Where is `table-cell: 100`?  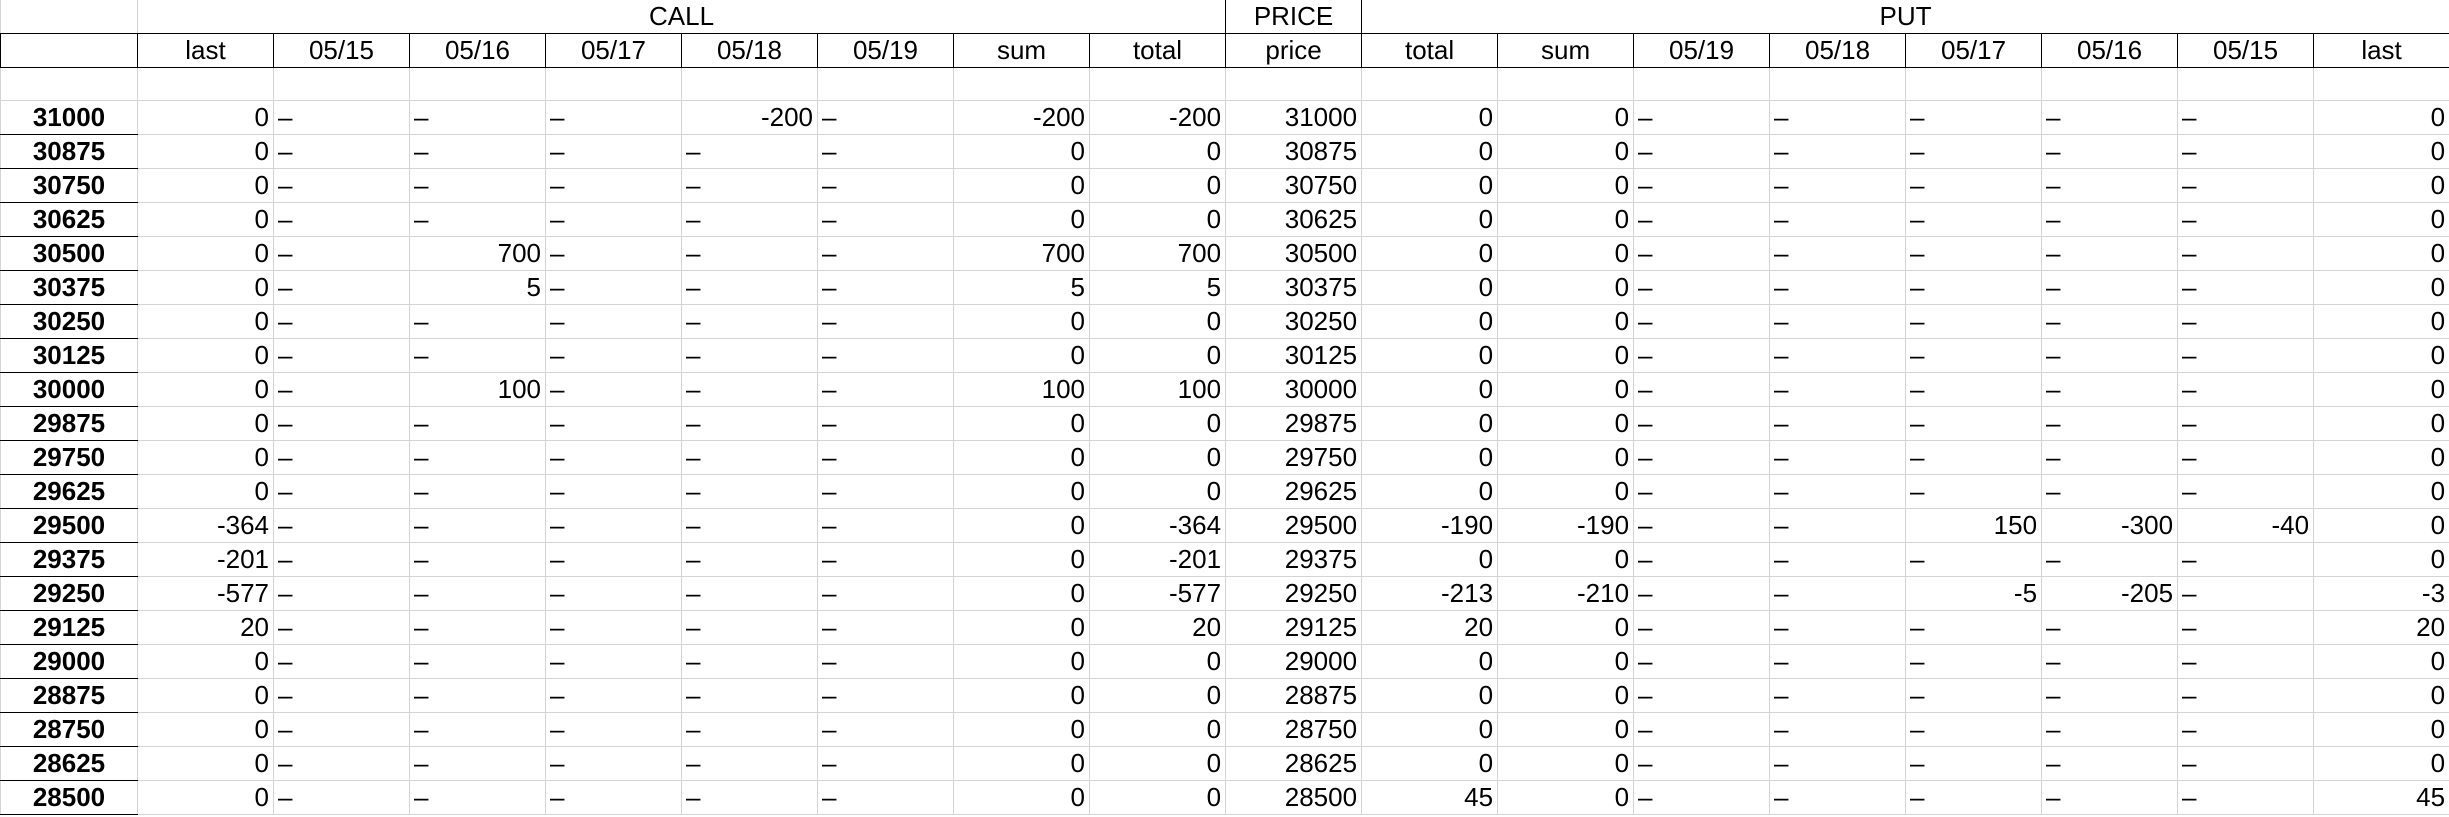
table-cell: 100 is located at coordinates (1157, 389).